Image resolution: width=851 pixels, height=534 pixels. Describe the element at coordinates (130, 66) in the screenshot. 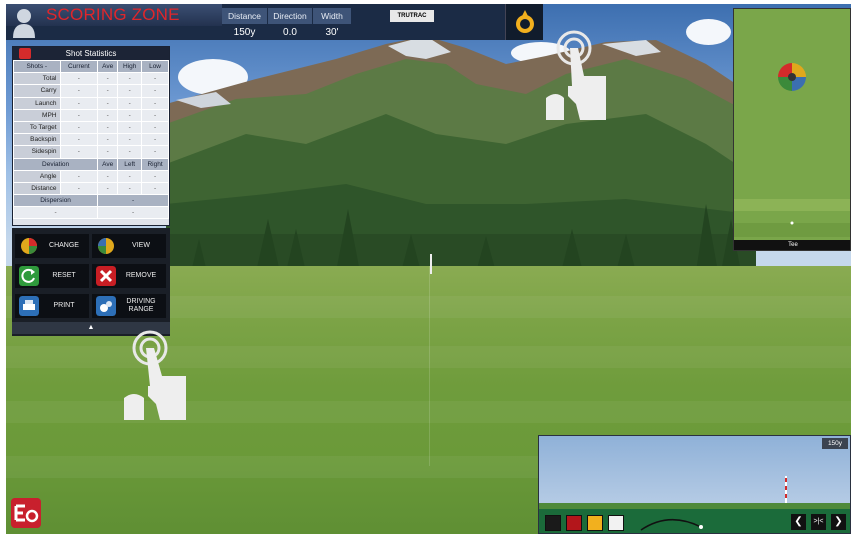

I see `col-header: High` at that location.